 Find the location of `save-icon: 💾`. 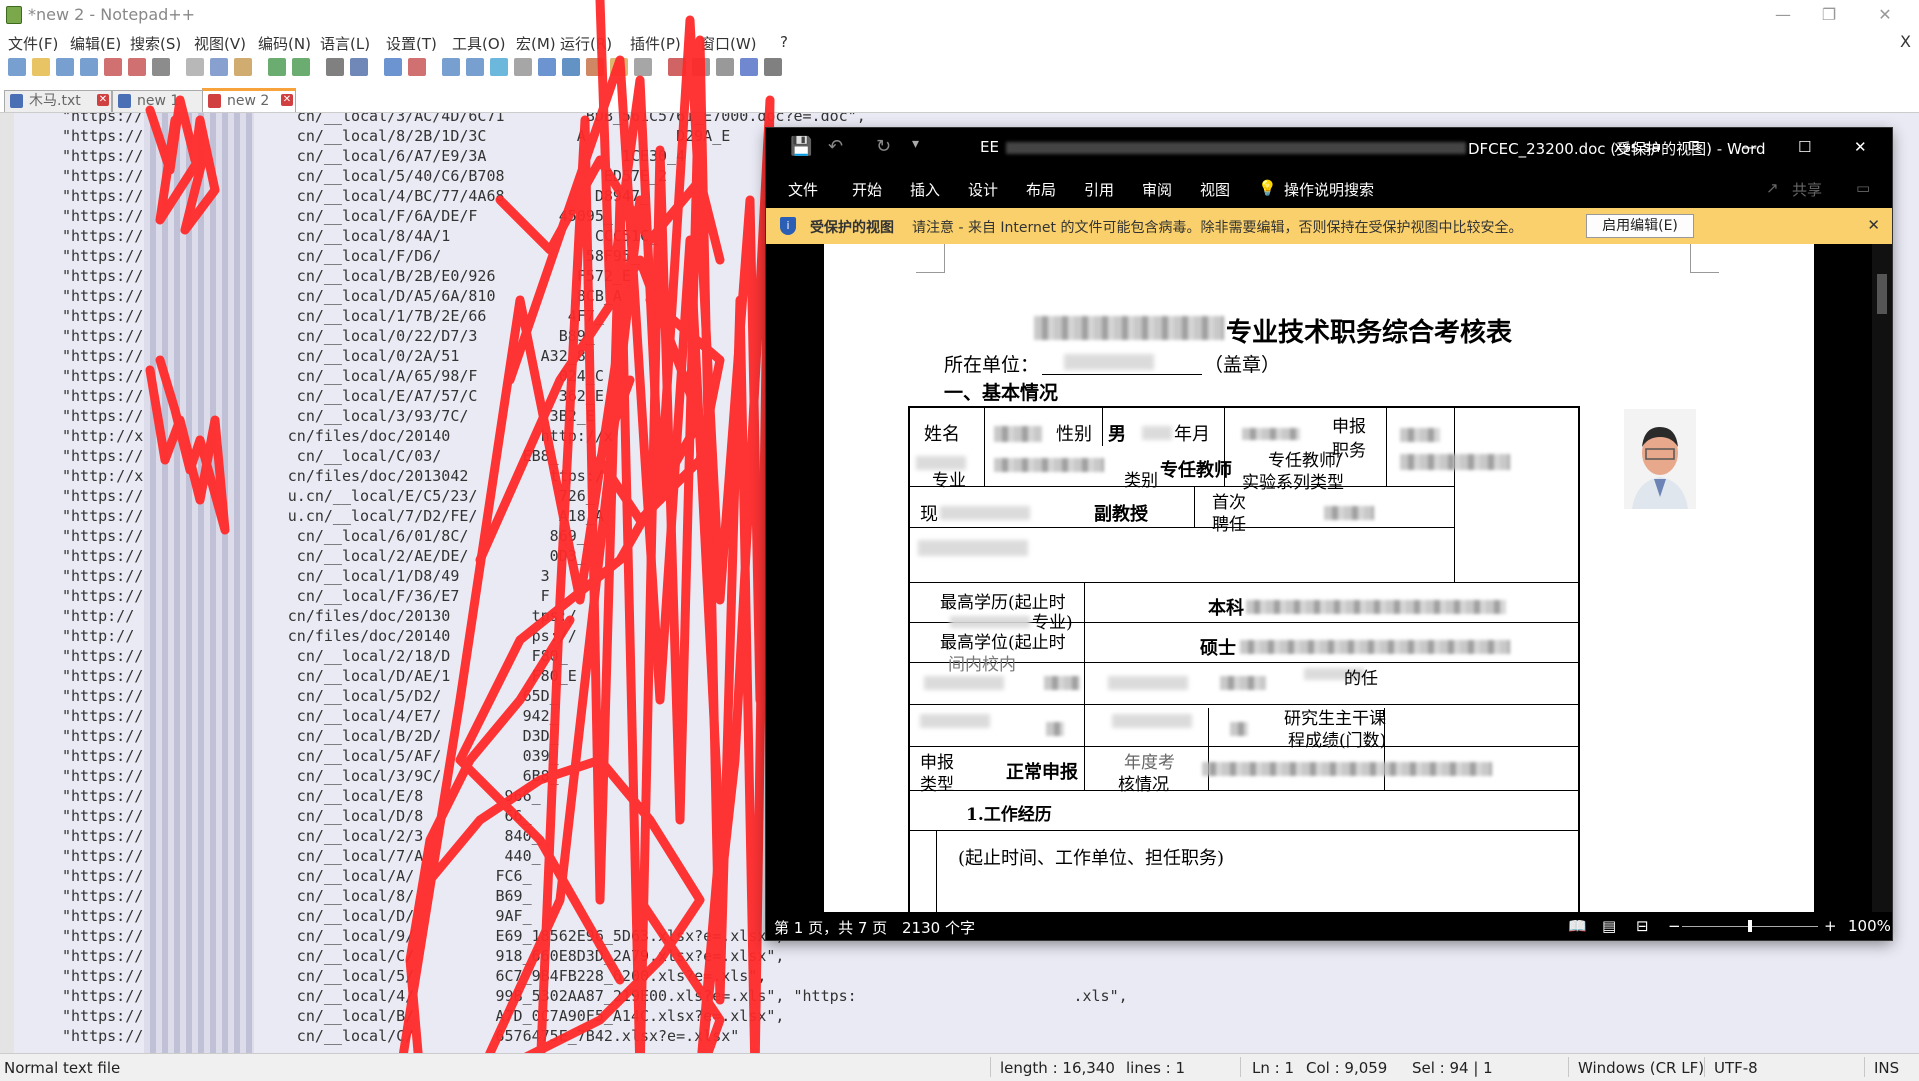

save-icon: 💾 is located at coordinates (801, 146).